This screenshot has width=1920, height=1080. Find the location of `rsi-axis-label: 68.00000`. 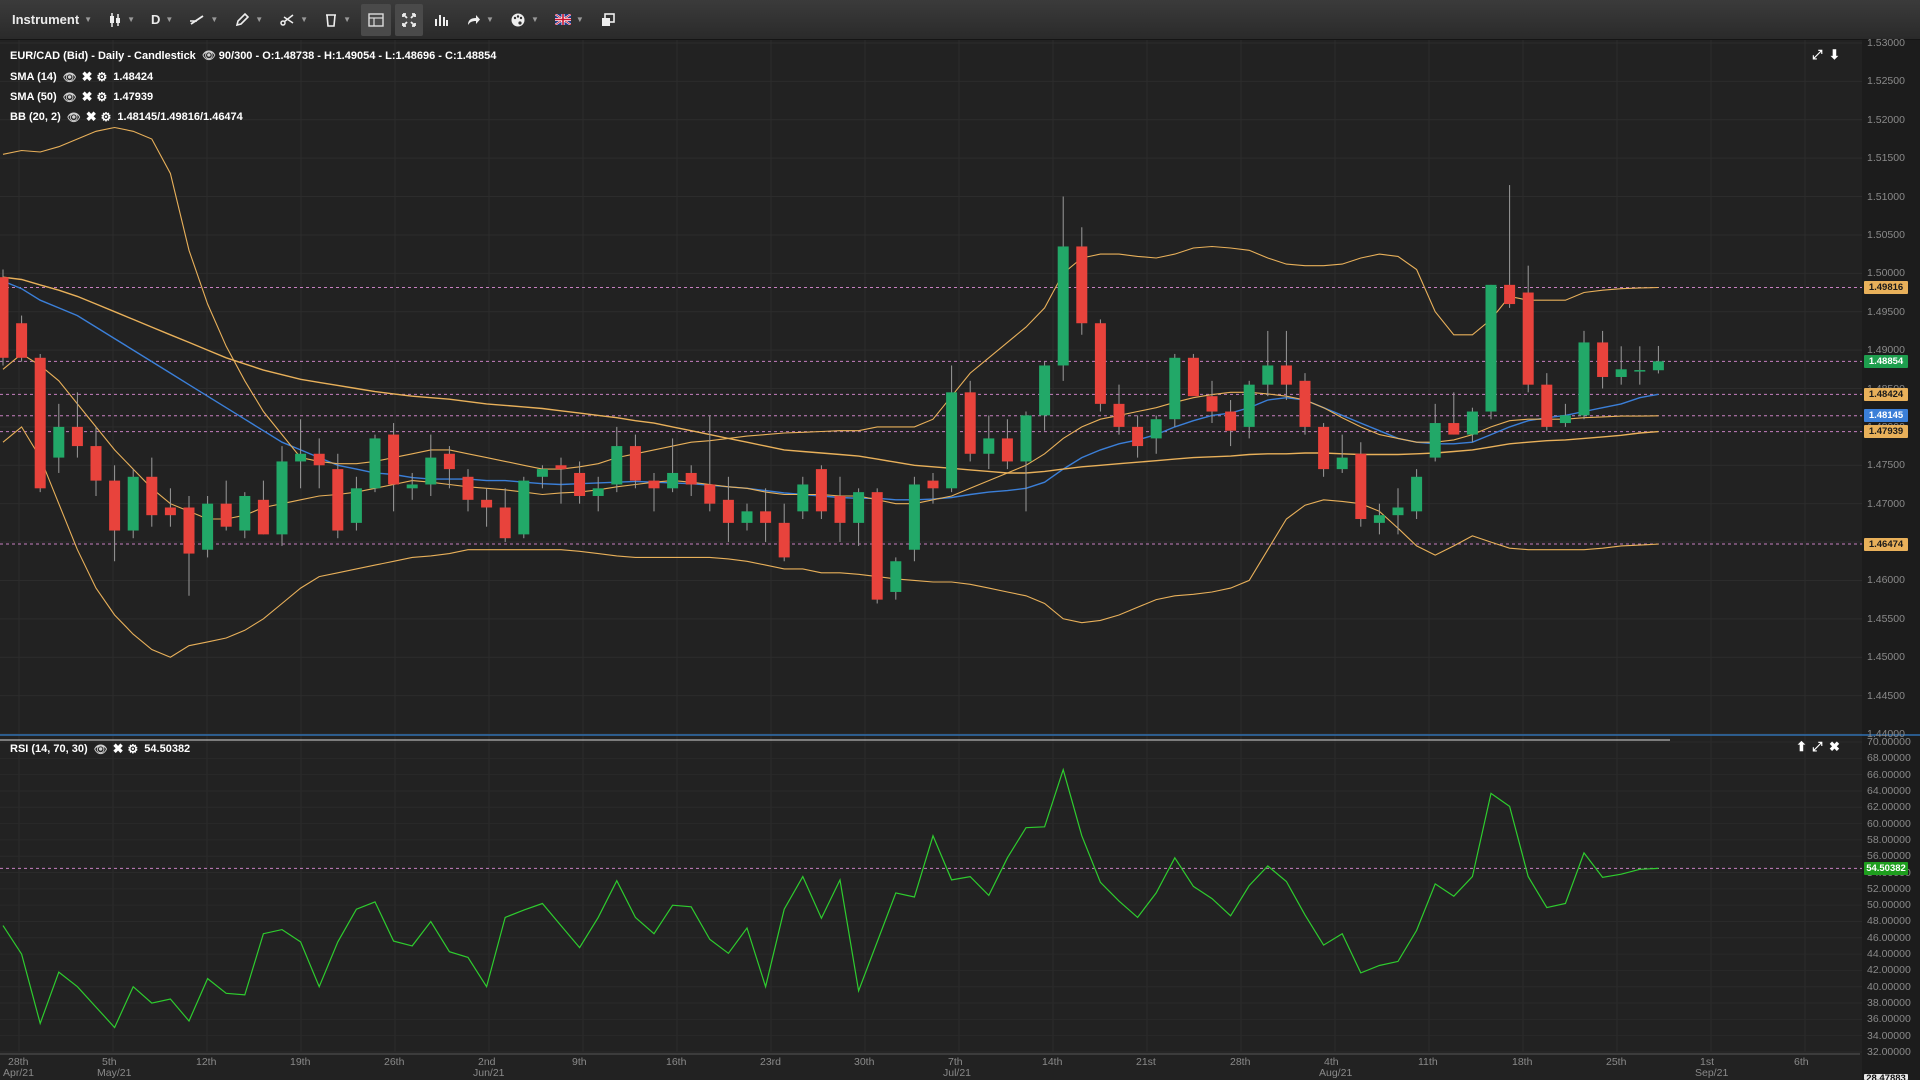

rsi-axis-label: 68.00000 is located at coordinates (1889, 758).